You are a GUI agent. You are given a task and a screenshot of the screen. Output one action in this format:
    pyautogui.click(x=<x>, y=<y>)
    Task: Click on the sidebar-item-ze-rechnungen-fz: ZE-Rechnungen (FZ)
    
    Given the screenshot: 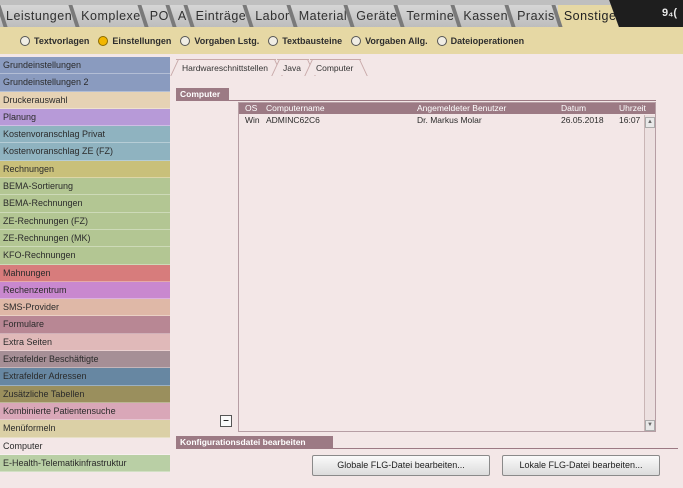 What is the action you would take?
    pyautogui.click(x=85, y=221)
    